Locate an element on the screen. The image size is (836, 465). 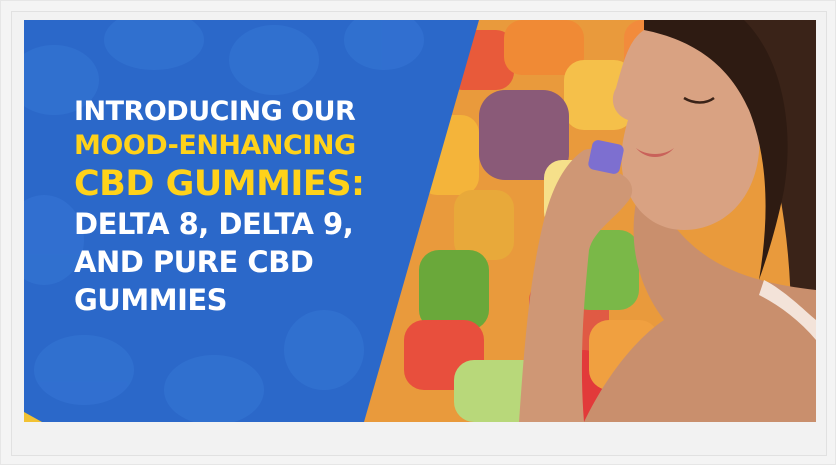
headline-line-4: DELTA 8, DELTA 9, is located at coordinates (214, 224).